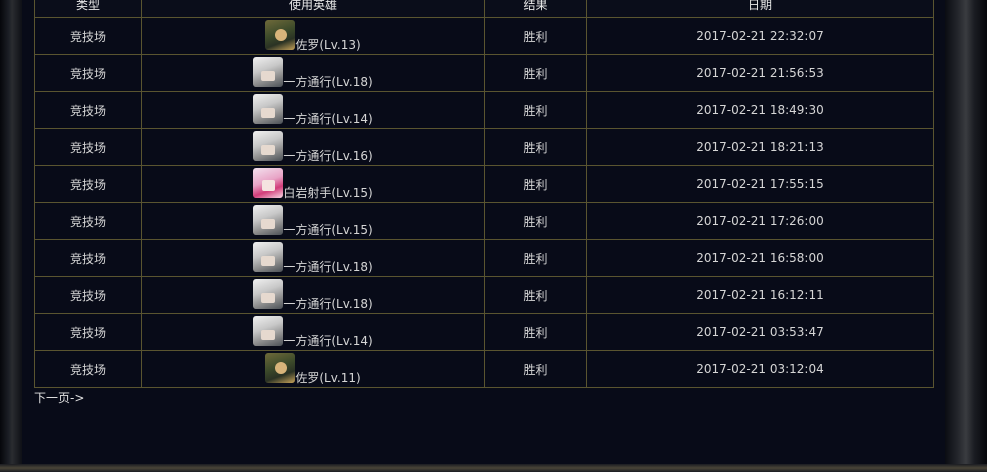 The image size is (987, 472). I want to click on table-header-row: 类型 使用英雄 结果 日期, so click(484, 9).